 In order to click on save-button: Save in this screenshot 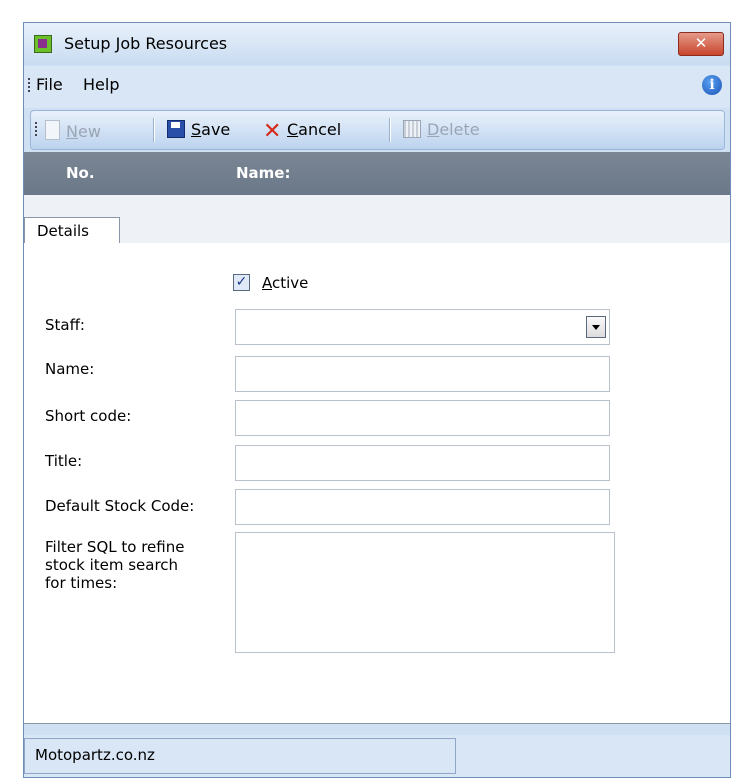, I will do `click(198, 129)`.